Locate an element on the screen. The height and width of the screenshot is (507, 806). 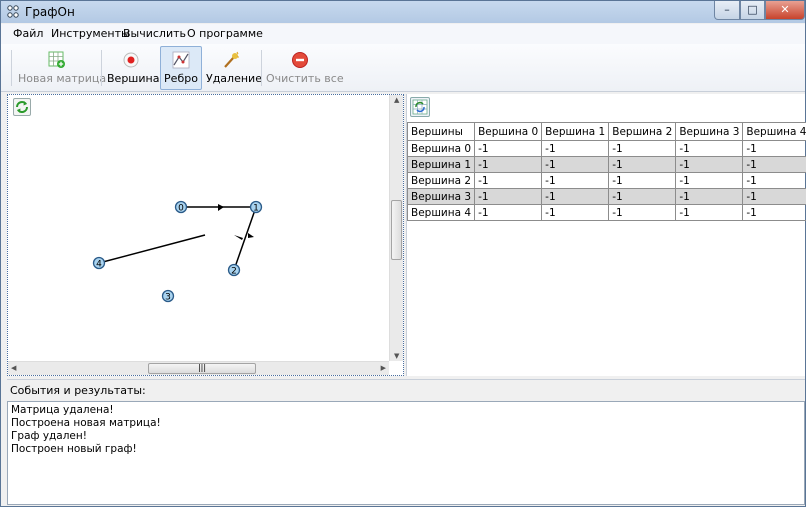
delete-label: Удаление is located at coordinates (234, 78).